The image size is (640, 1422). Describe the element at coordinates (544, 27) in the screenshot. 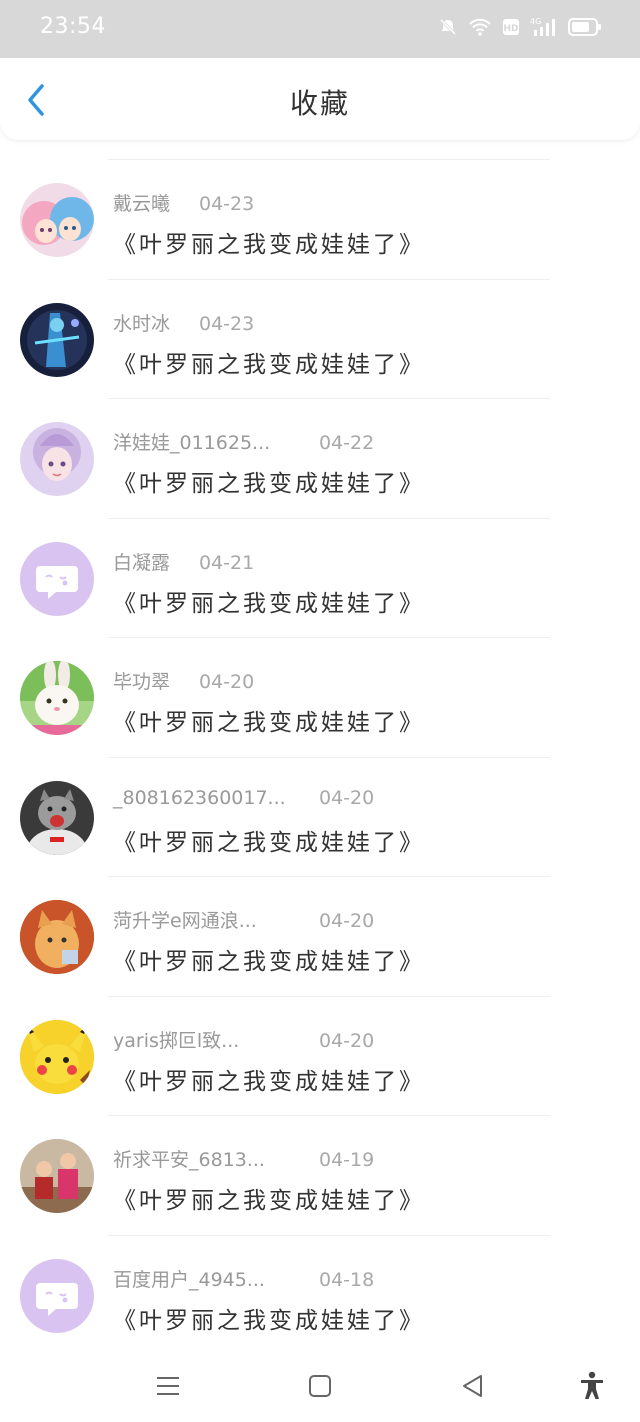

I see `signal-icon: 4G` at that location.